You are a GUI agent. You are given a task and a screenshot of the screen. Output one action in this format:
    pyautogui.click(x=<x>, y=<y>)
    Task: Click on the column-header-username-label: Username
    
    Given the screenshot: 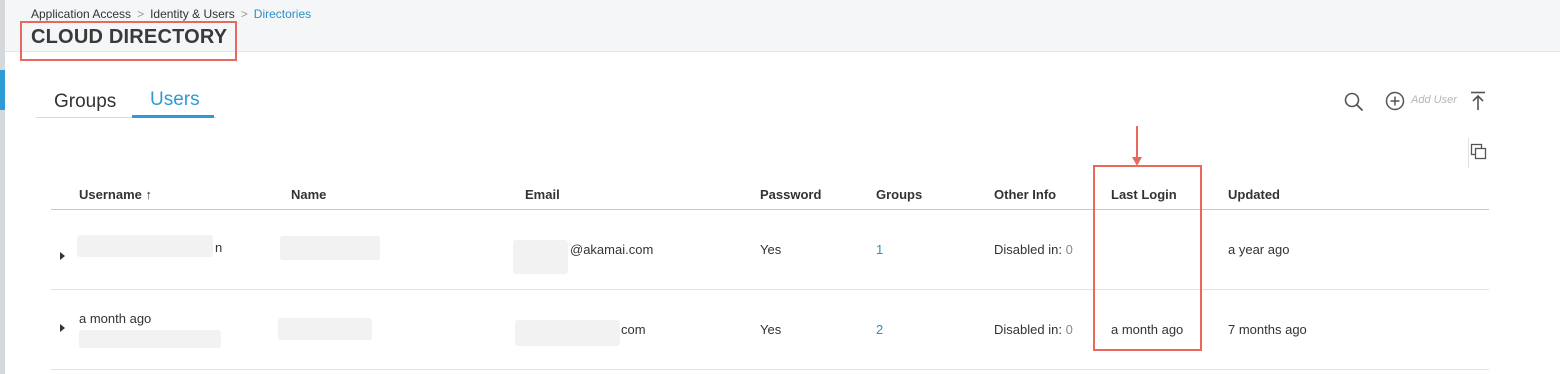 What is the action you would take?
    pyautogui.click(x=110, y=194)
    